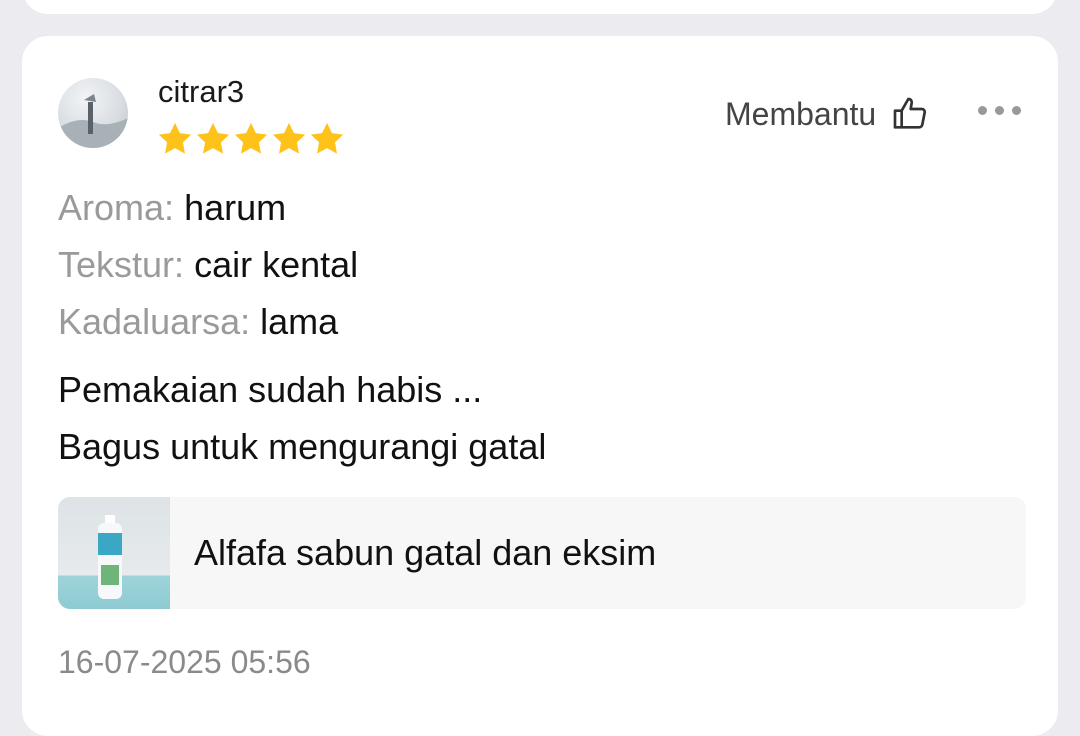  I want to click on attribute-kadaluarsa: Kadaluarsa: lama, so click(198, 322).